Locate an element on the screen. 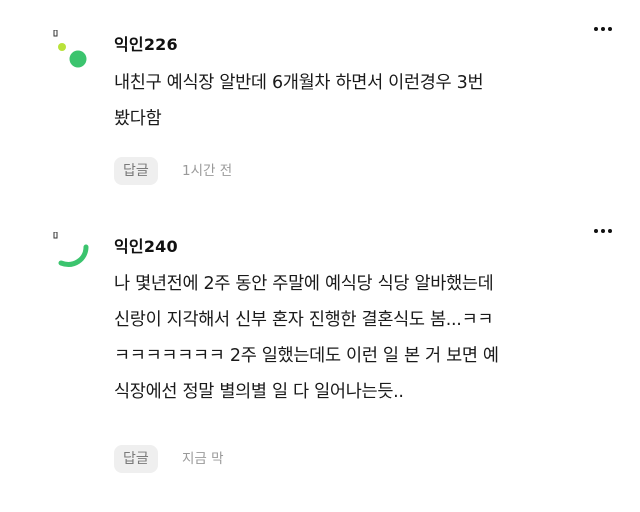 The height and width of the screenshot is (512, 640). comment-body-line: 식장에선 정말 별의별 일 다 일어나는듯.. is located at coordinates (259, 392).